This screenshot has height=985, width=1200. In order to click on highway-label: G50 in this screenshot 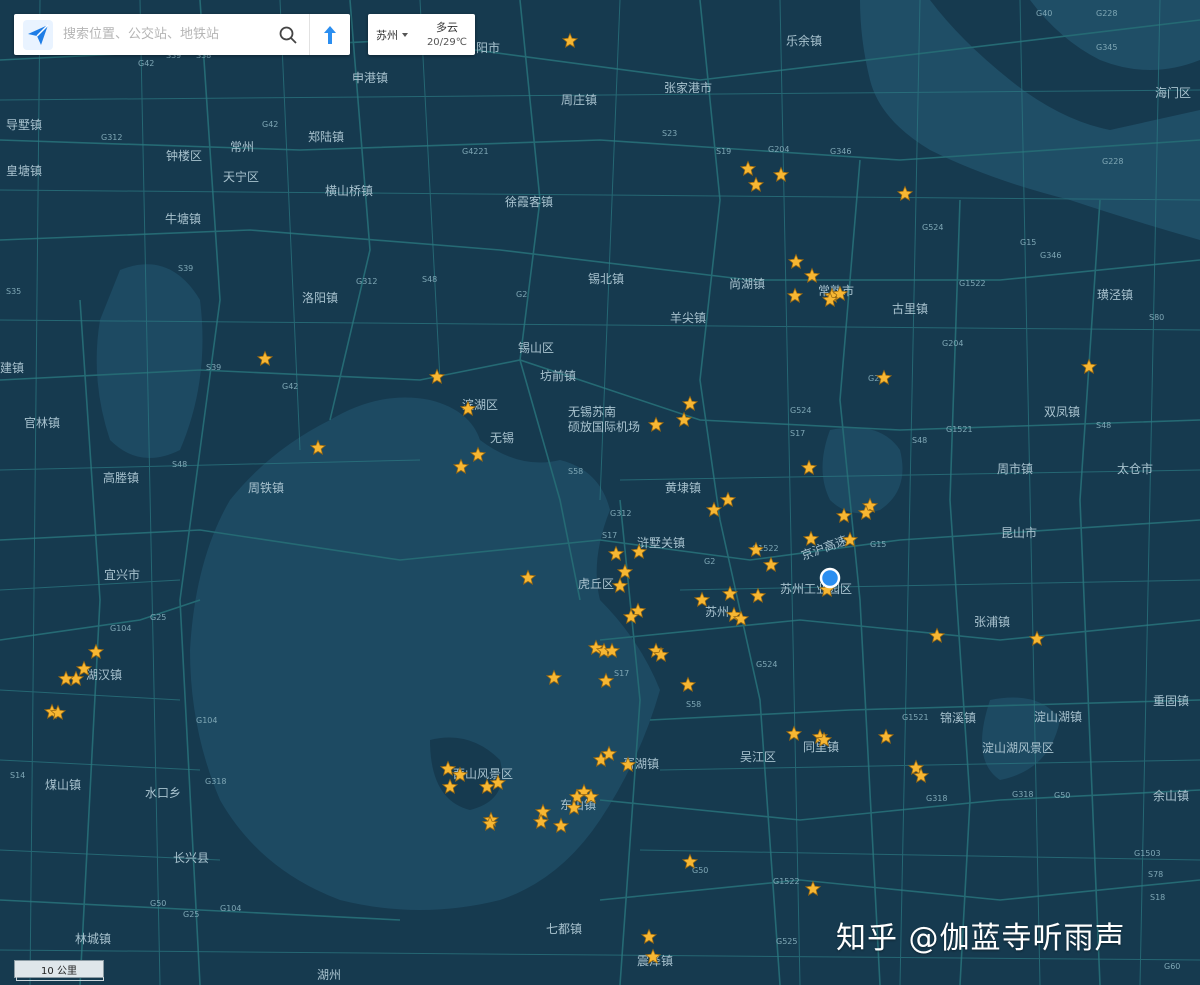, I will do `click(158, 903)`.